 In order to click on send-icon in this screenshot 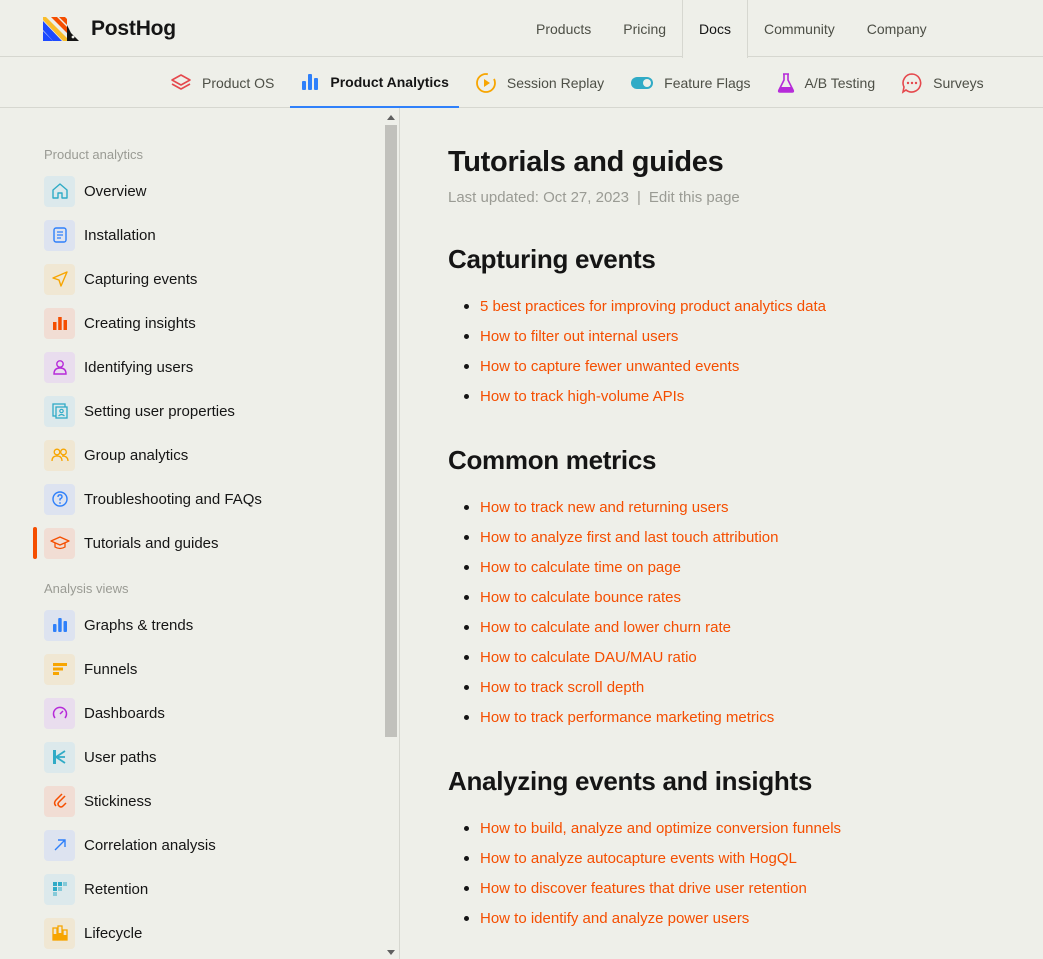, I will do `click(59, 279)`.